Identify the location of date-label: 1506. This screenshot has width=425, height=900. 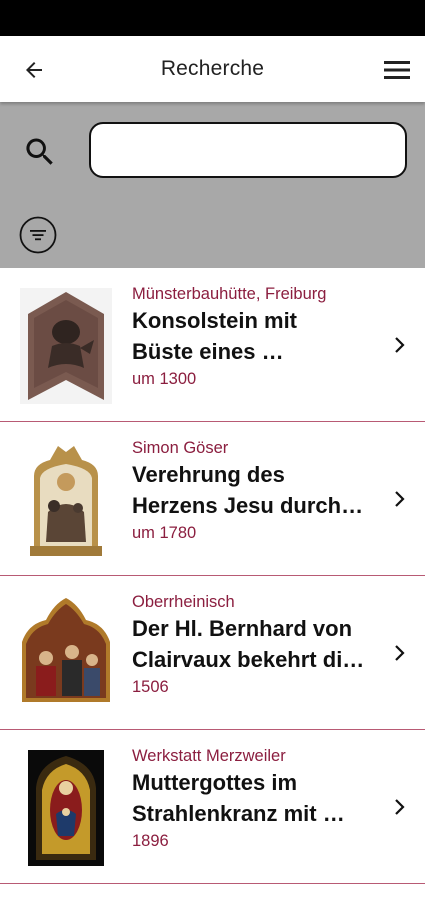
(150, 687).